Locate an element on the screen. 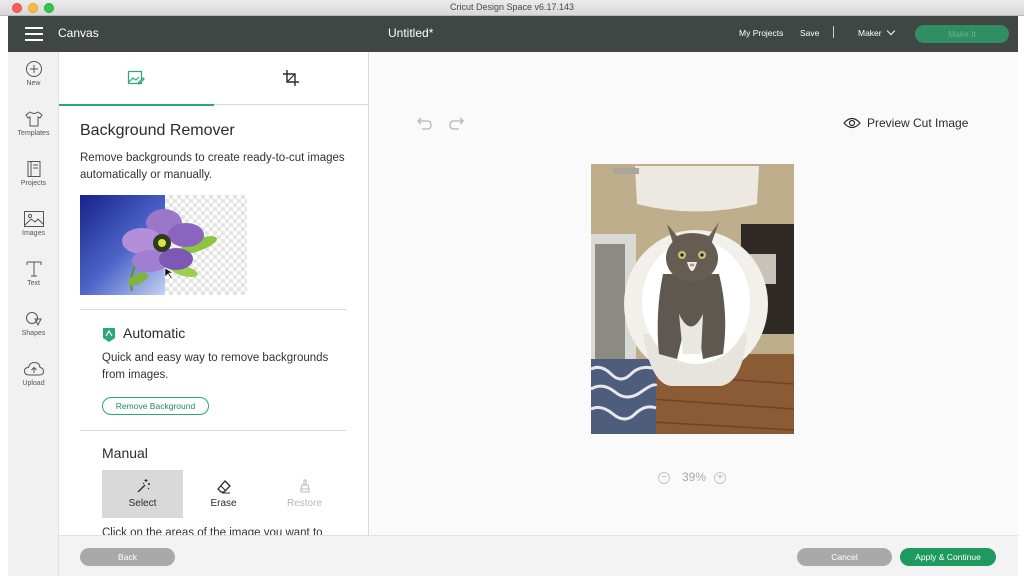 The height and width of the screenshot is (576, 1024). window-titlebar: Cricut Design Space v6.17.143 is located at coordinates (512, 8).